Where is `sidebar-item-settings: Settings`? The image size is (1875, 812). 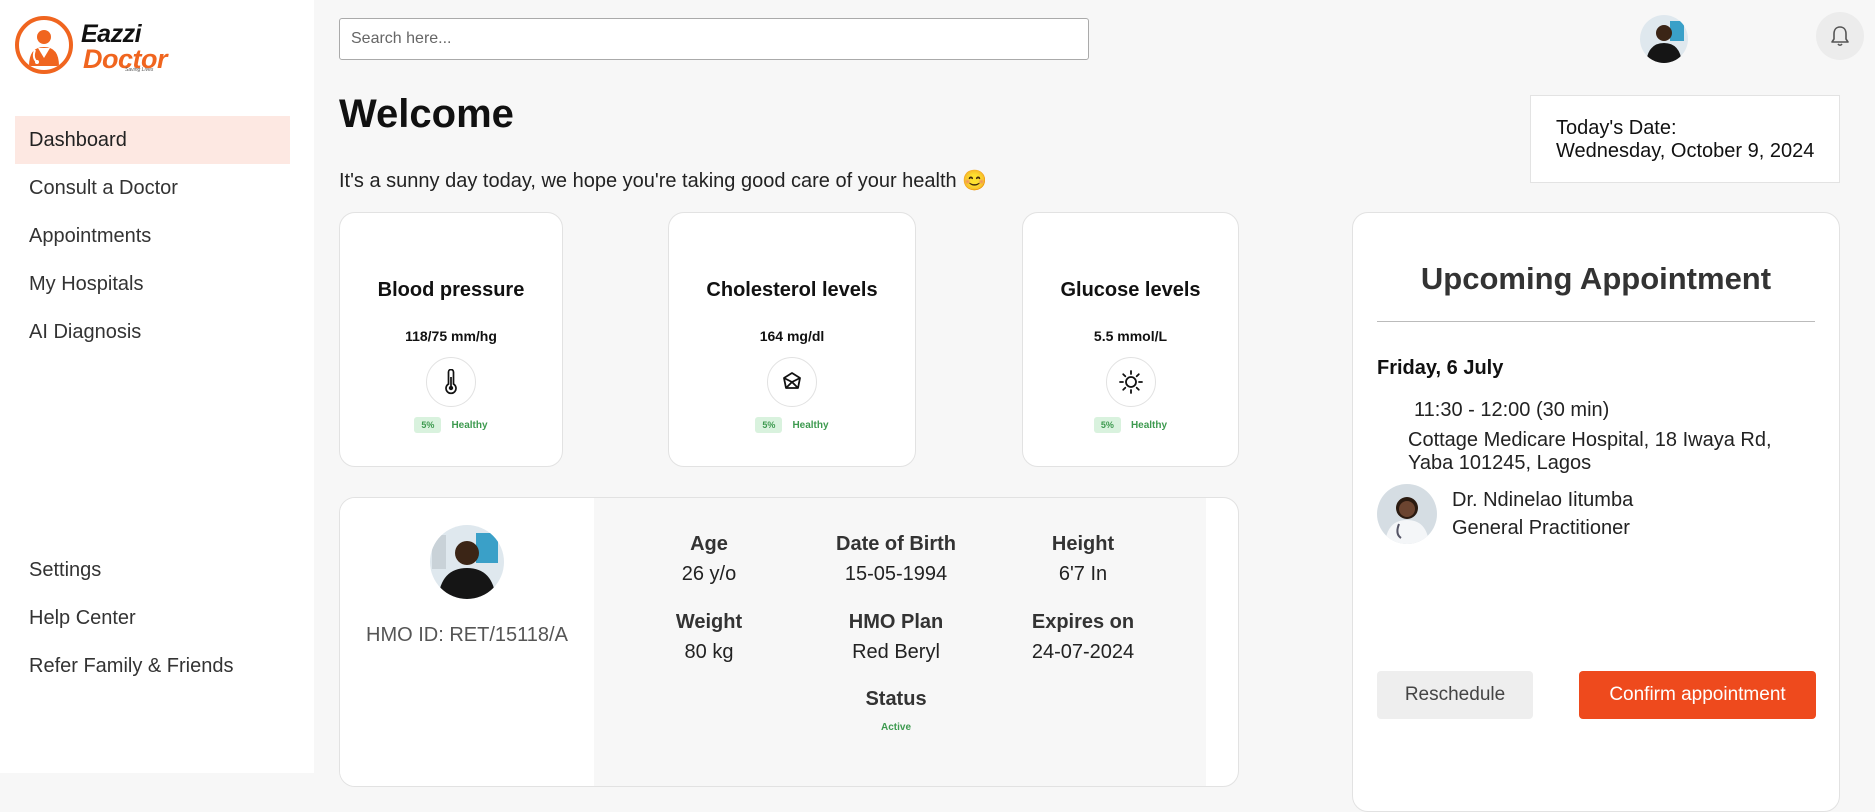
sidebar-item-settings: Settings is located at coordinates (152, 570).